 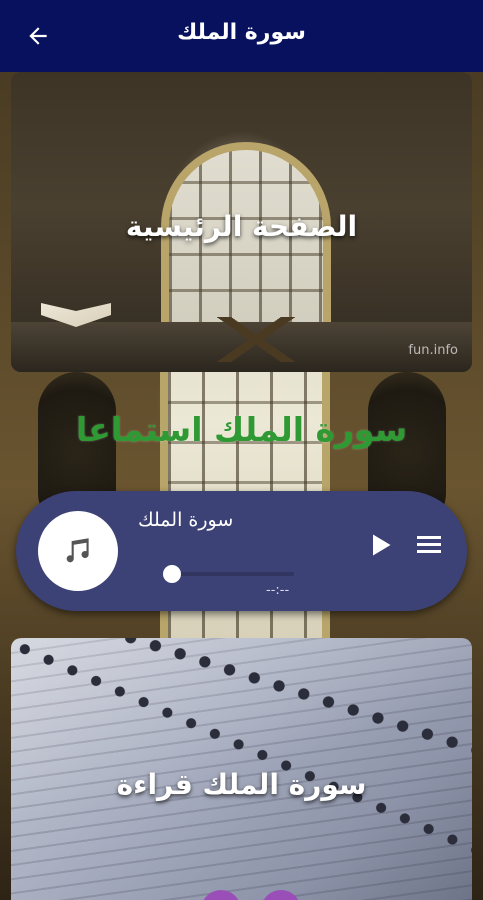 I want to click on app-bar: سورة الملك, so click(x=241, y=36).